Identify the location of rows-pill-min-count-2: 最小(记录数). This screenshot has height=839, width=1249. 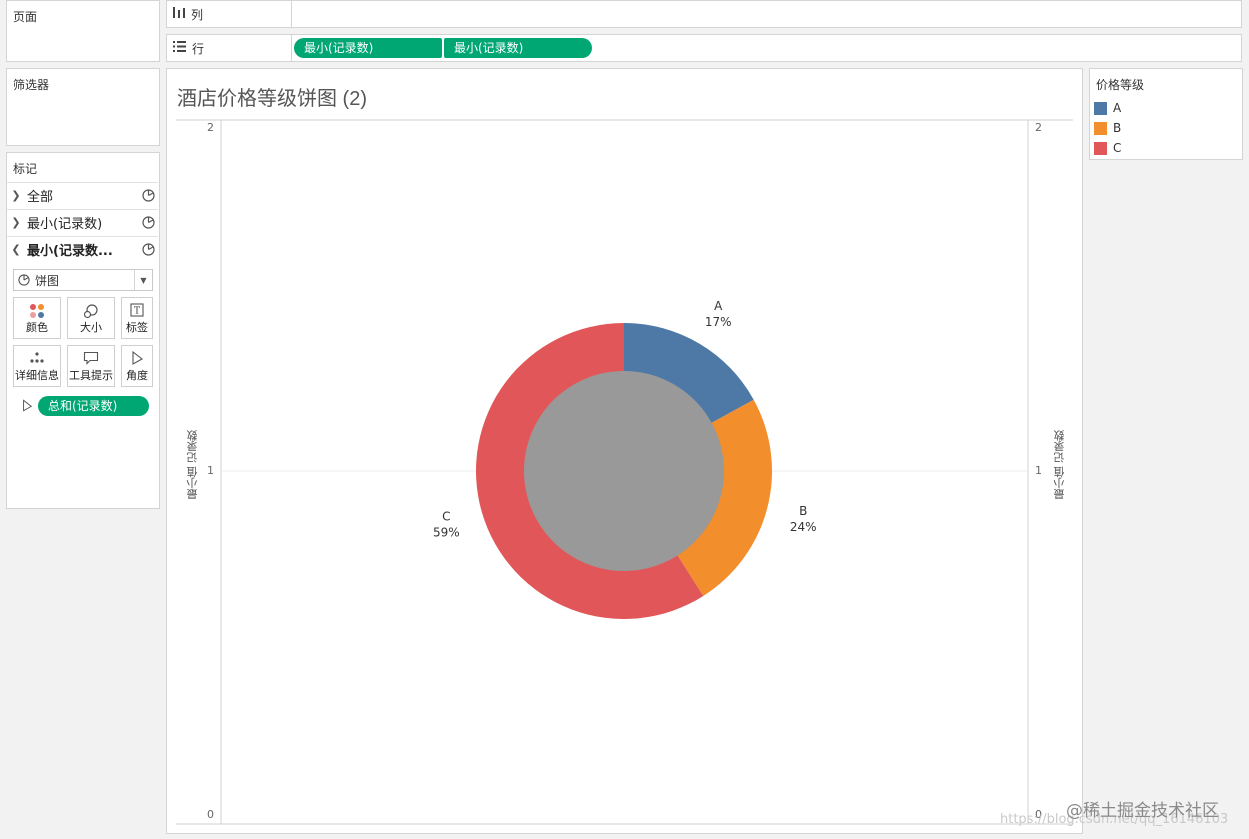
(518, 48).